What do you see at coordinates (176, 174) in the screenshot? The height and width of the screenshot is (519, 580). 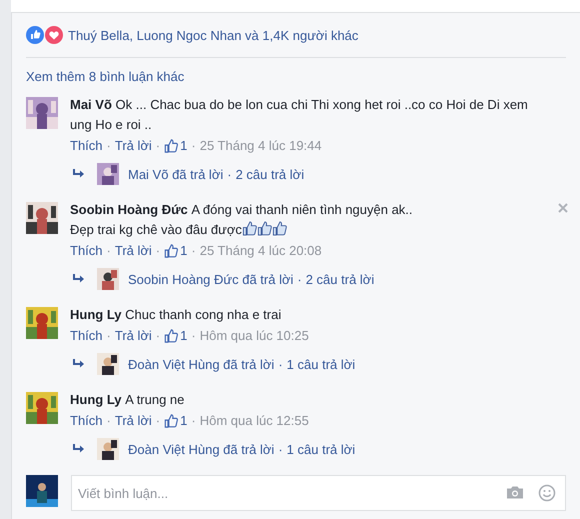 I see `replies-link: Mai Võ đã trả lời` at bounding box center [176, 174].